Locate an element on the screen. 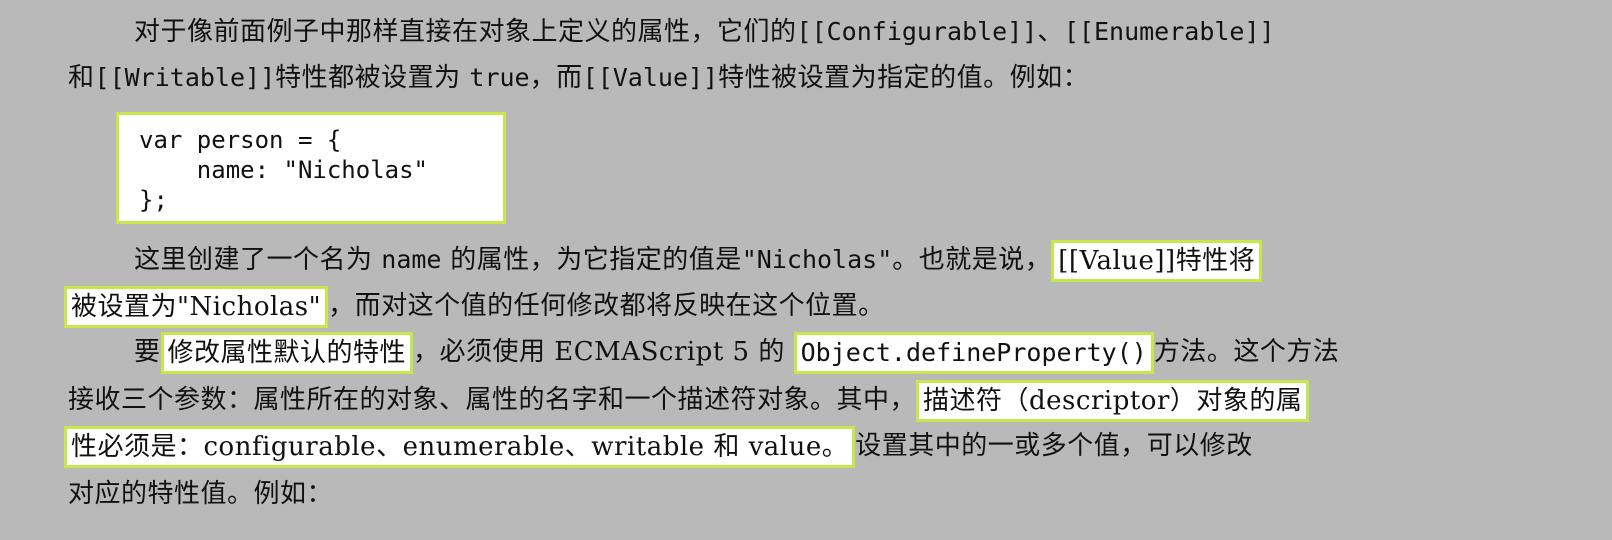  highlight-box: Object.defineProperty() is located at coordinates (973, 353).